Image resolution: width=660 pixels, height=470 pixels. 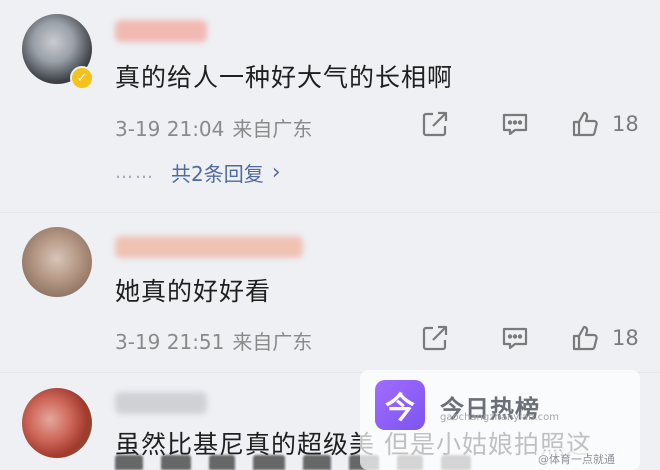 What do you see at coordinates (400, 405) in the screenshot?
I see `jinri-rebang-logo-icon: 今` at bounding box center [400, 405].